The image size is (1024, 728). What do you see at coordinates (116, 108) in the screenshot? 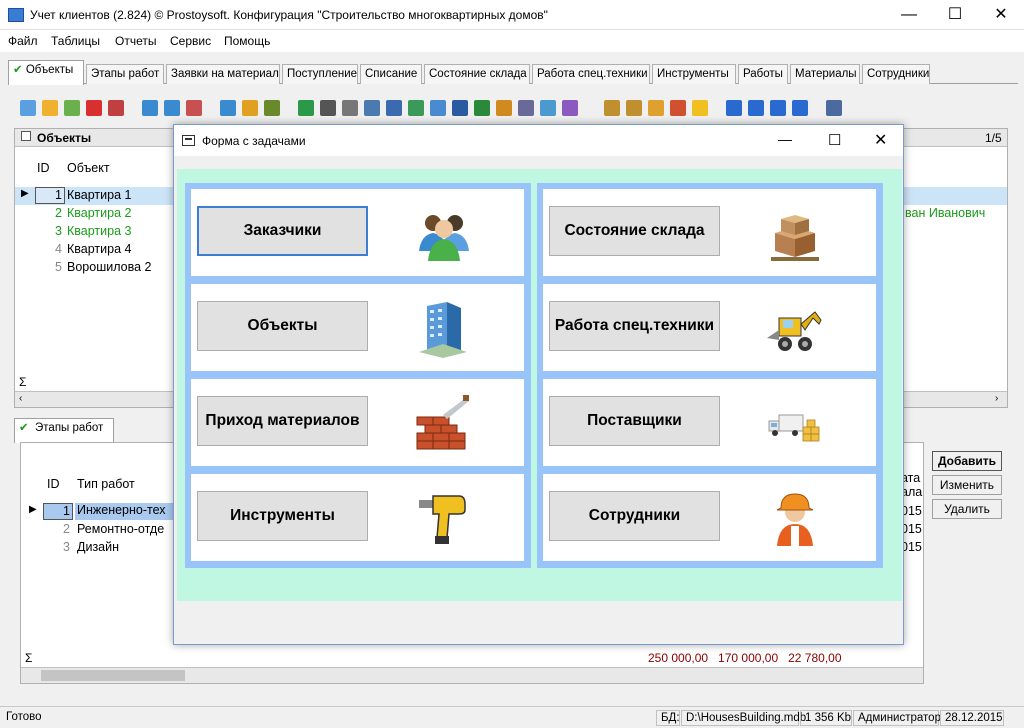
I see `delete-all-icon` at bounding box center [116, 108].